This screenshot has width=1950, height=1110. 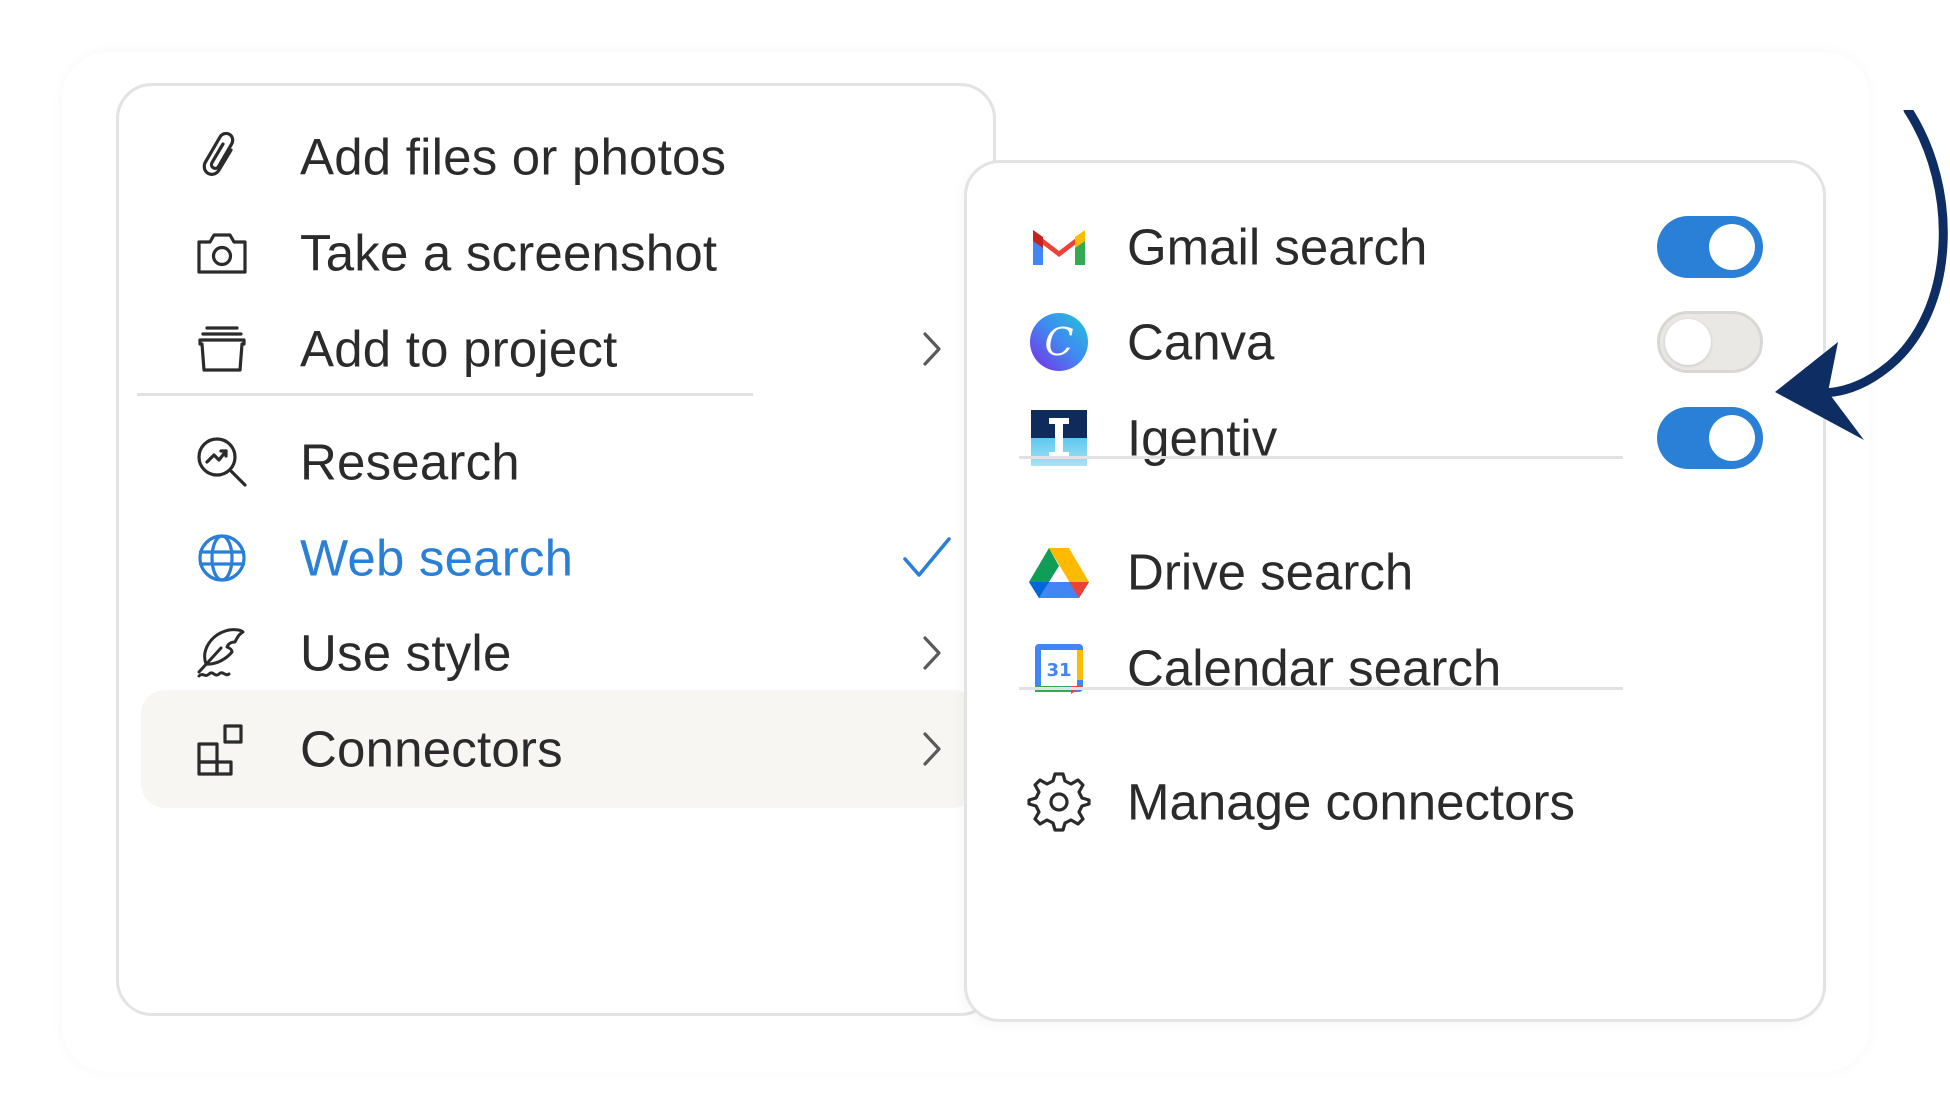 What do you see at coordinates (1395, 438) in the screenshot?
I see `connector-igentiv: Igentiv` at bounding box center [1395, 438].